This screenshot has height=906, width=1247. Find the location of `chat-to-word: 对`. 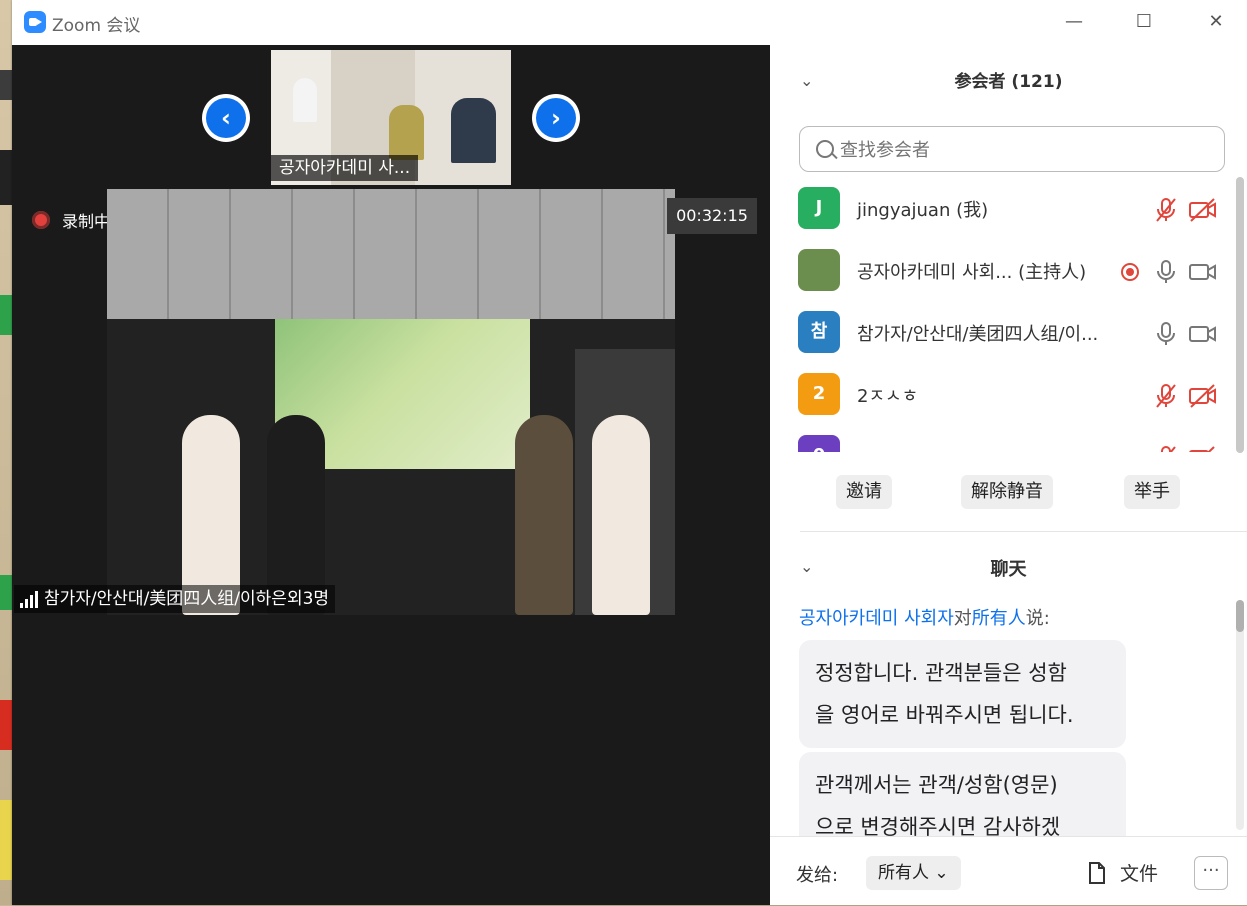

chat-to-word: 对 is located at coordinates (962, 618).